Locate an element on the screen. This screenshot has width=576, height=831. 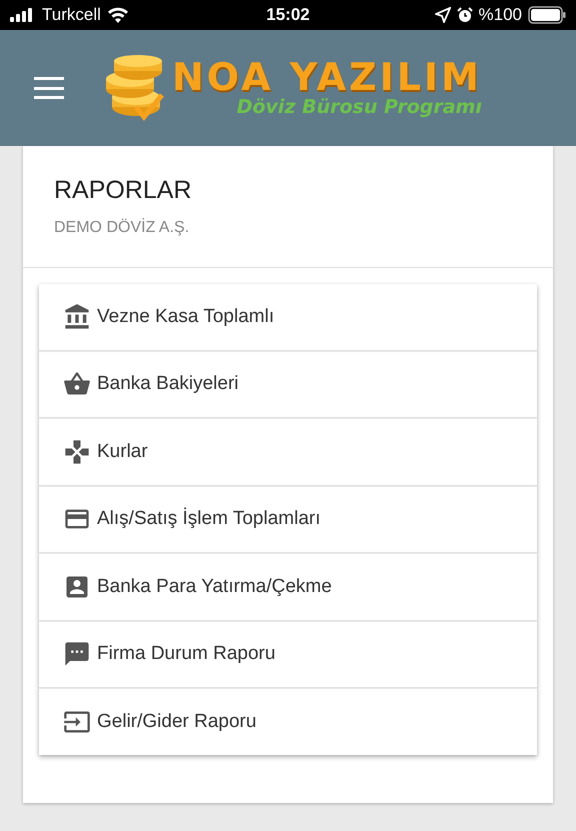
report-menu-item: Kurlar is located at coordinates (288, 451).